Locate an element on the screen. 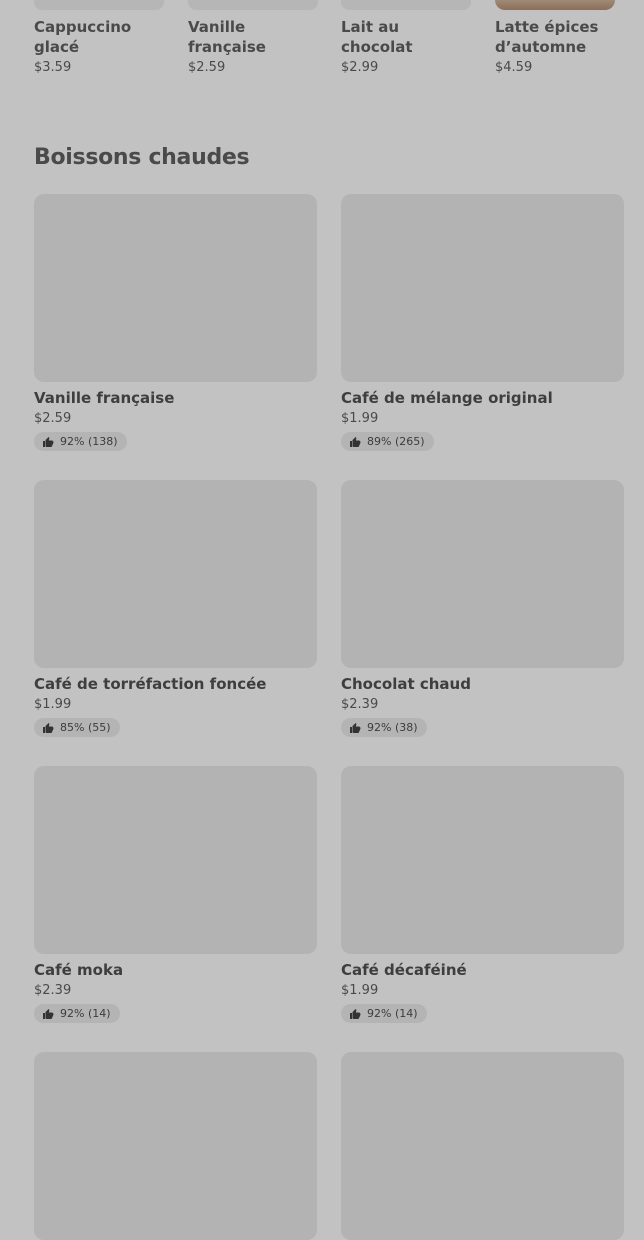  product-card: Vanille française $2.59 92% (138) is located at coordinates (175, 323).